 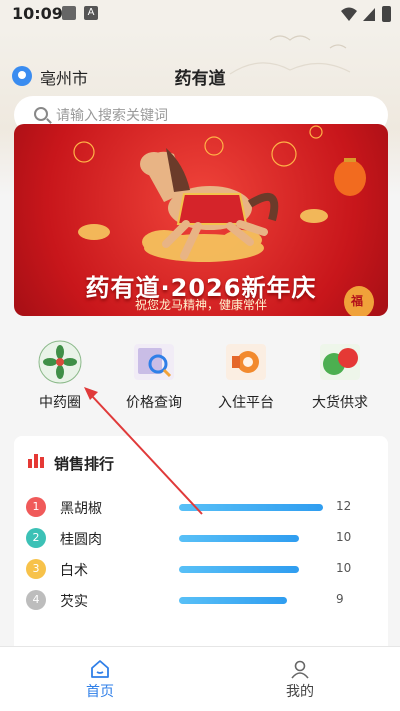 I want to click on grid-item-herb-circle: 中药圈, so click(x=60, y=376).